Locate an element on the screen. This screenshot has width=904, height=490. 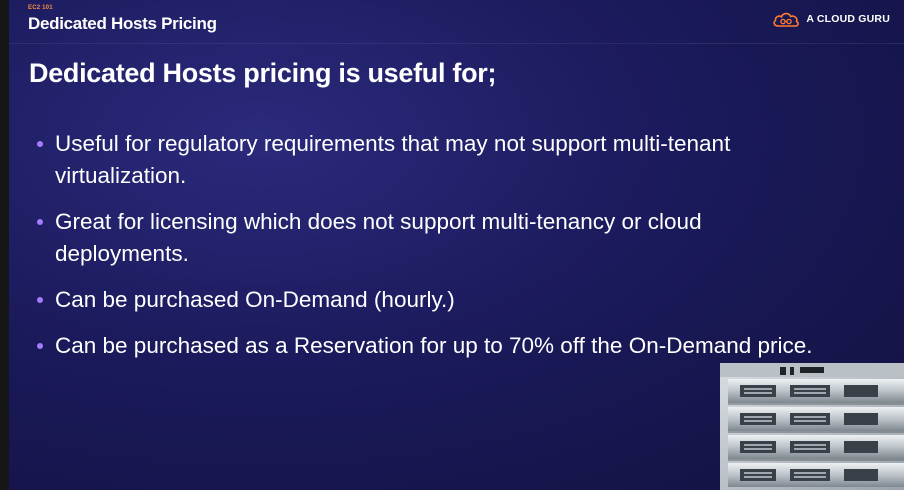
section-label: EC2 101 is located at coordinates (40, 8).